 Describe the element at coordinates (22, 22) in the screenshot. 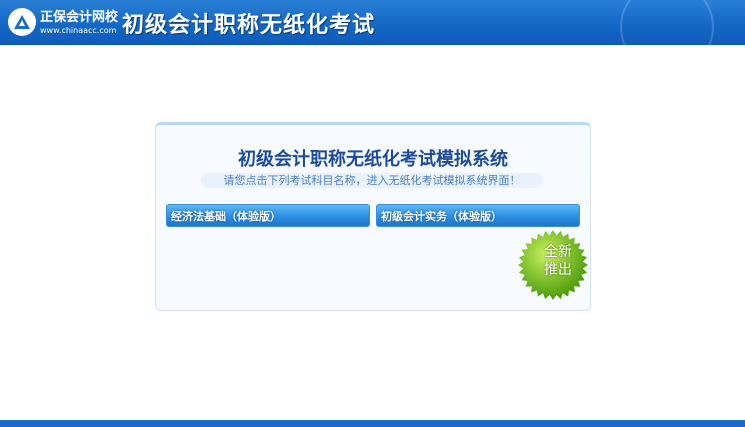

I see `logo-icon` at that location.